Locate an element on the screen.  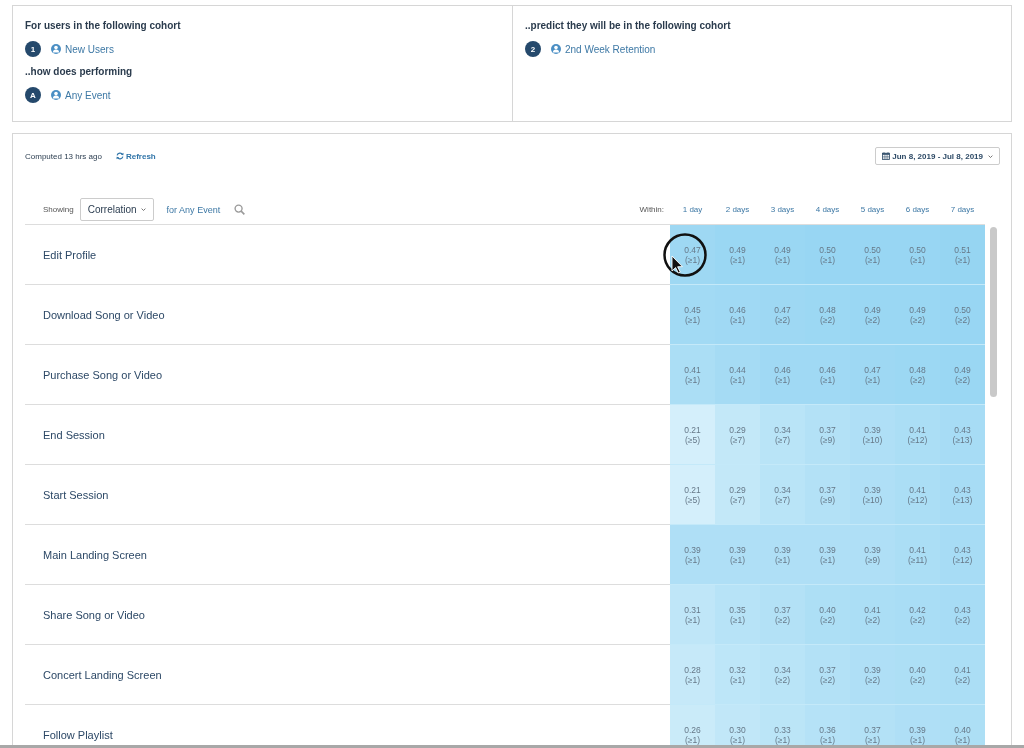
correlation-value: 0.35 is located at coordinates (737, 609).